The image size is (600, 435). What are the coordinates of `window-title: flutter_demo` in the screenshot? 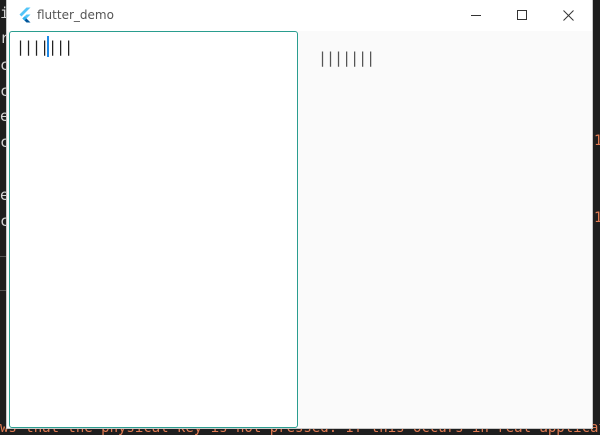 It's located at (75, 15).